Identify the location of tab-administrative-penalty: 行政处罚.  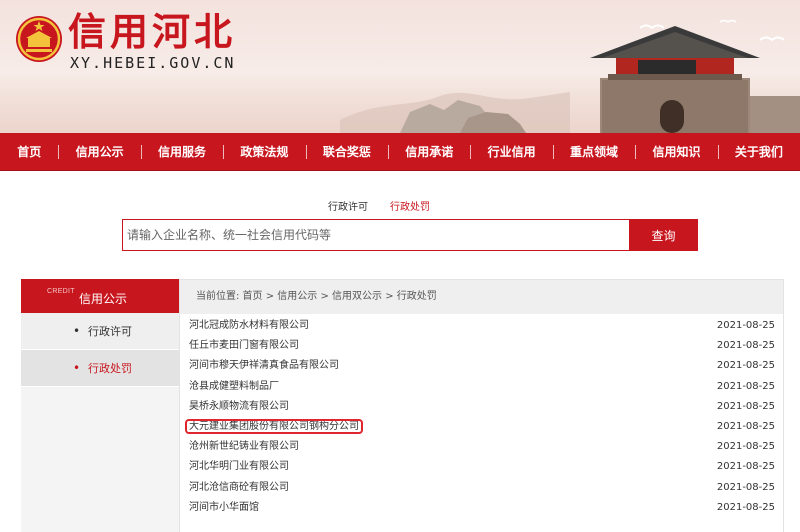
(410, 205).